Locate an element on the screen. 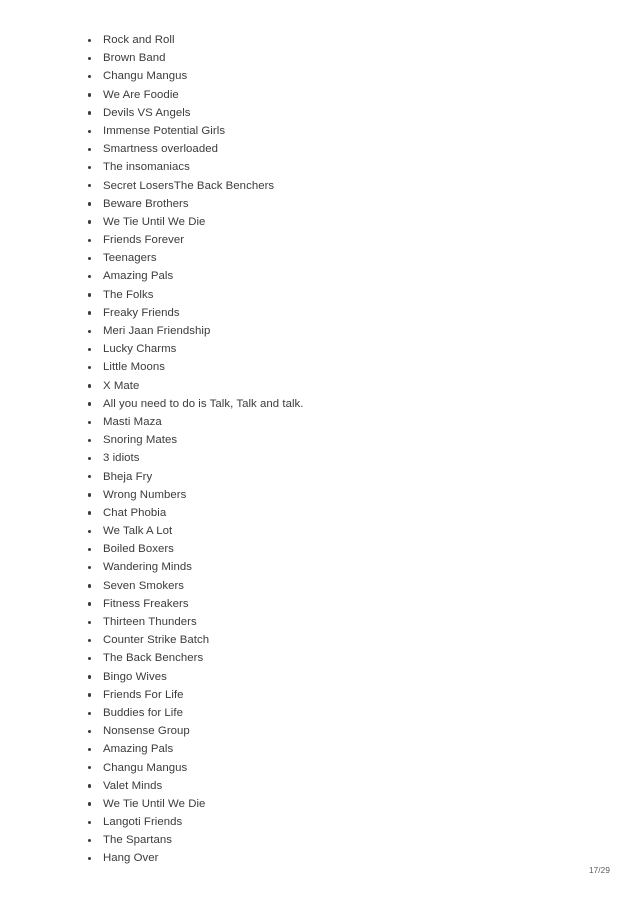 The height and width of the screenshot is (903, 638). list-item-label: Seven Smokers is located at coordinates (144, 585).